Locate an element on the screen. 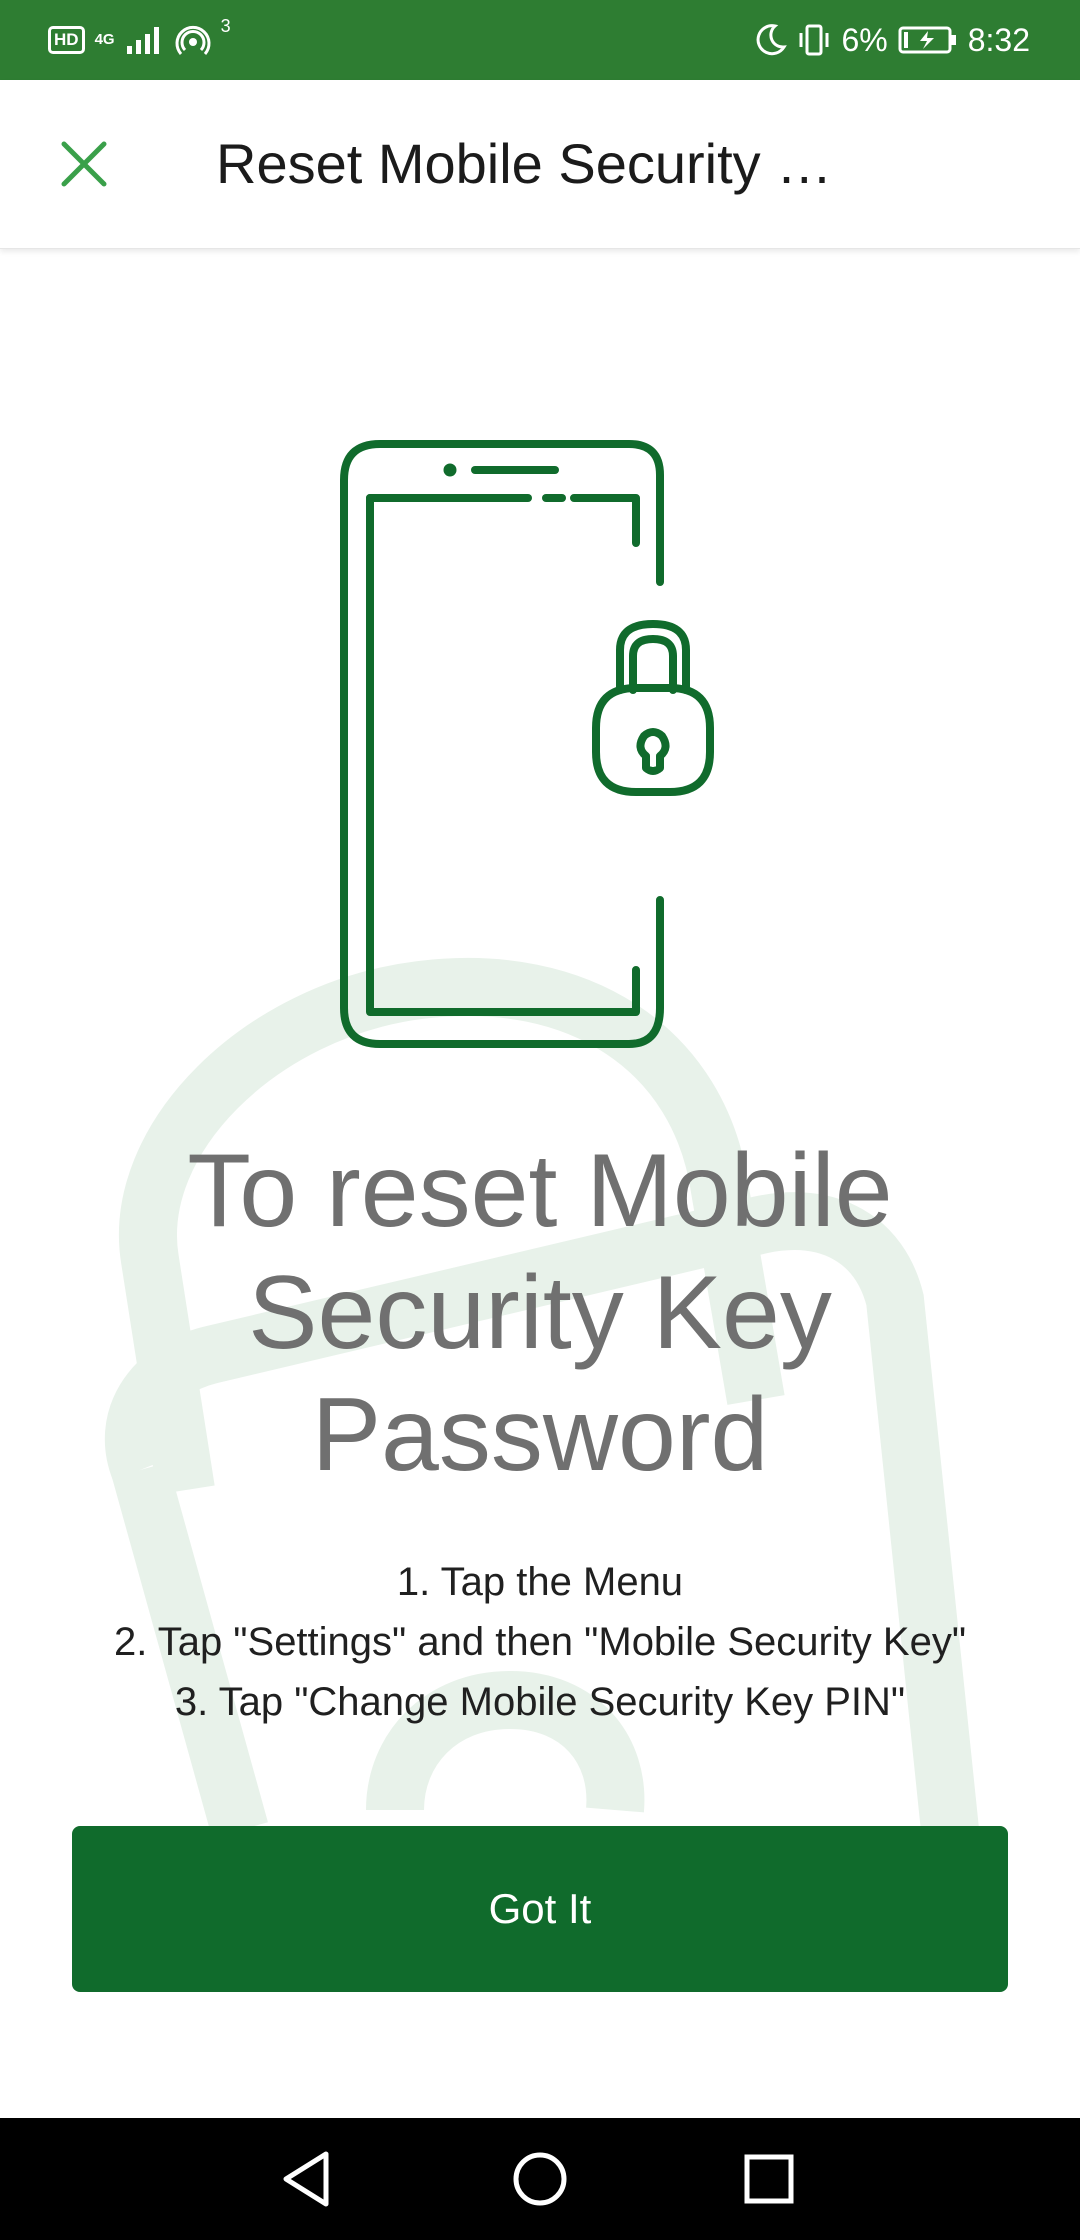 The height and width of the screenshot is (2240, 1080). status-bar: HD 4G 3 6% 8:32 is located at coordinates (540, 40).